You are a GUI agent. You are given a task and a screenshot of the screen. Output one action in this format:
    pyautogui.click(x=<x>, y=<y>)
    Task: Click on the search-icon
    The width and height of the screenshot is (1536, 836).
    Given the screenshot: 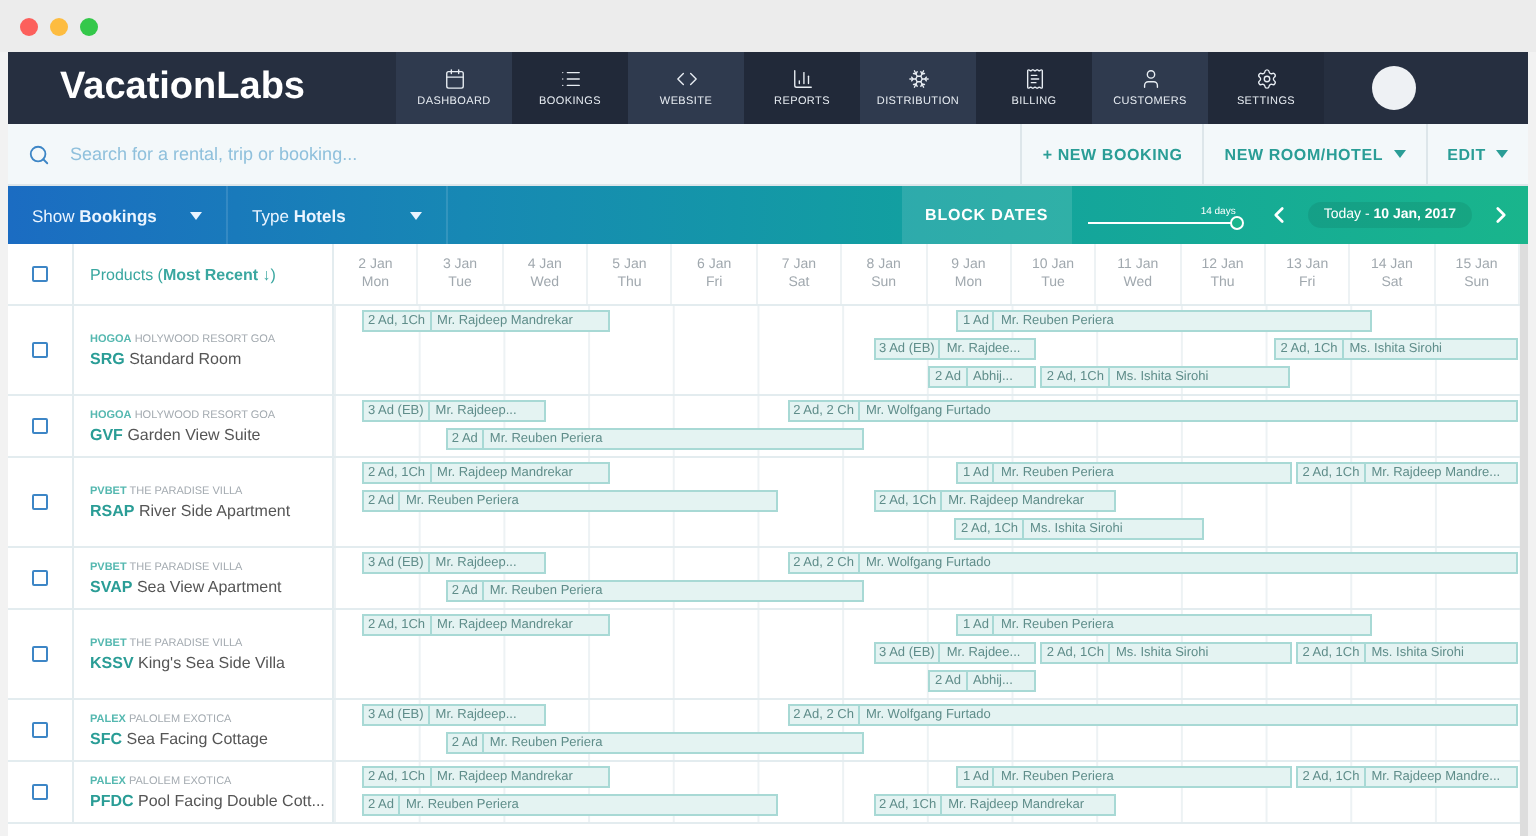 What is the action you would take?
    pyautogui.click(x=39, y=154)
    